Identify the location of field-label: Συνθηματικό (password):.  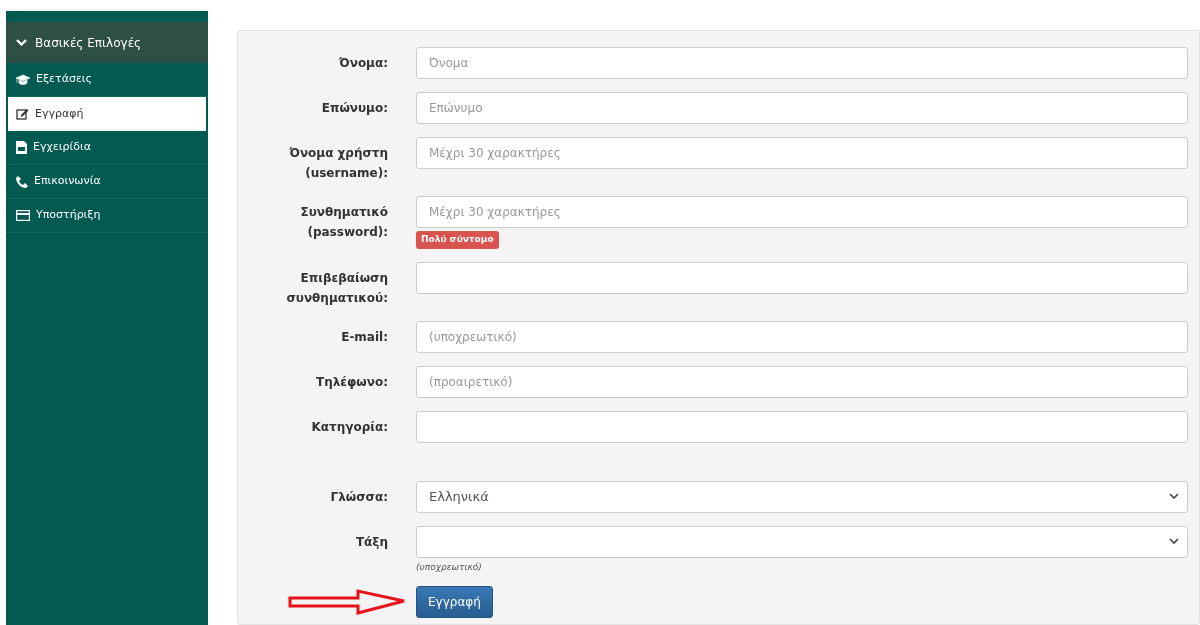
(343, 222).